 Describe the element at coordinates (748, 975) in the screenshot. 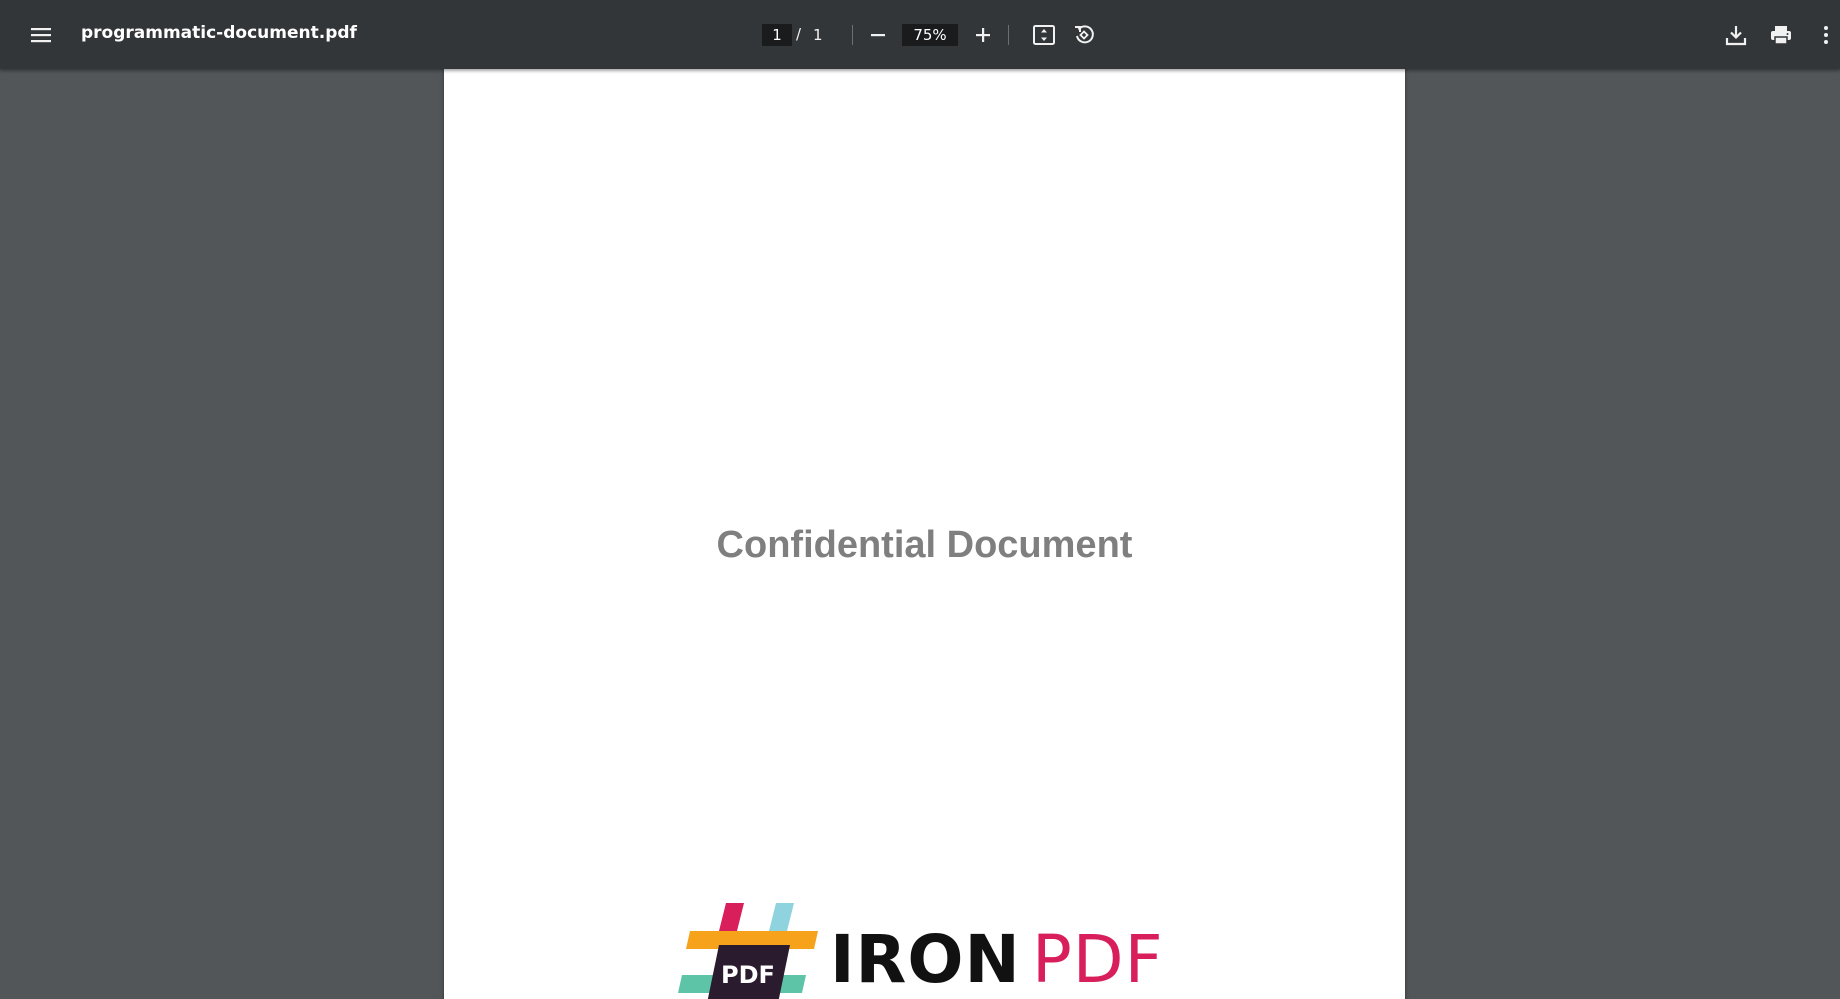

I see `logo-mark-text: PDF` at that location.